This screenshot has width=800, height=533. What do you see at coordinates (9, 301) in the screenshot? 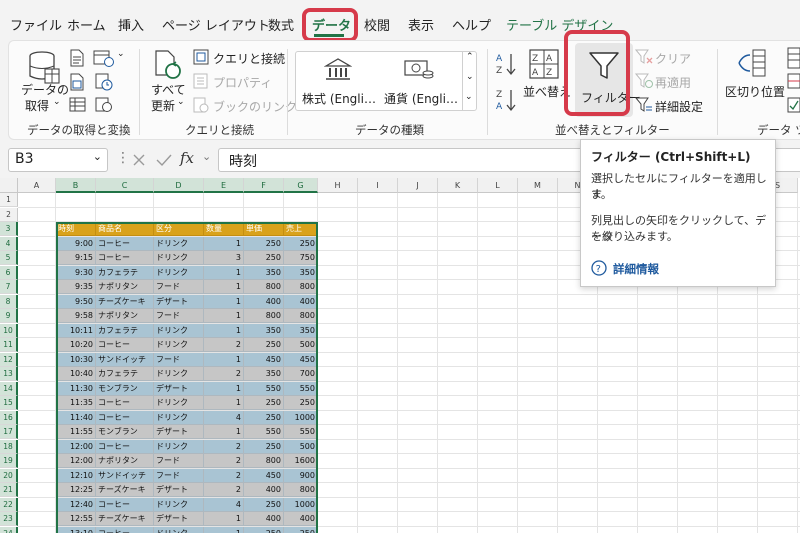
I see `row-header-8: 8` at bounding box center [9, 301].